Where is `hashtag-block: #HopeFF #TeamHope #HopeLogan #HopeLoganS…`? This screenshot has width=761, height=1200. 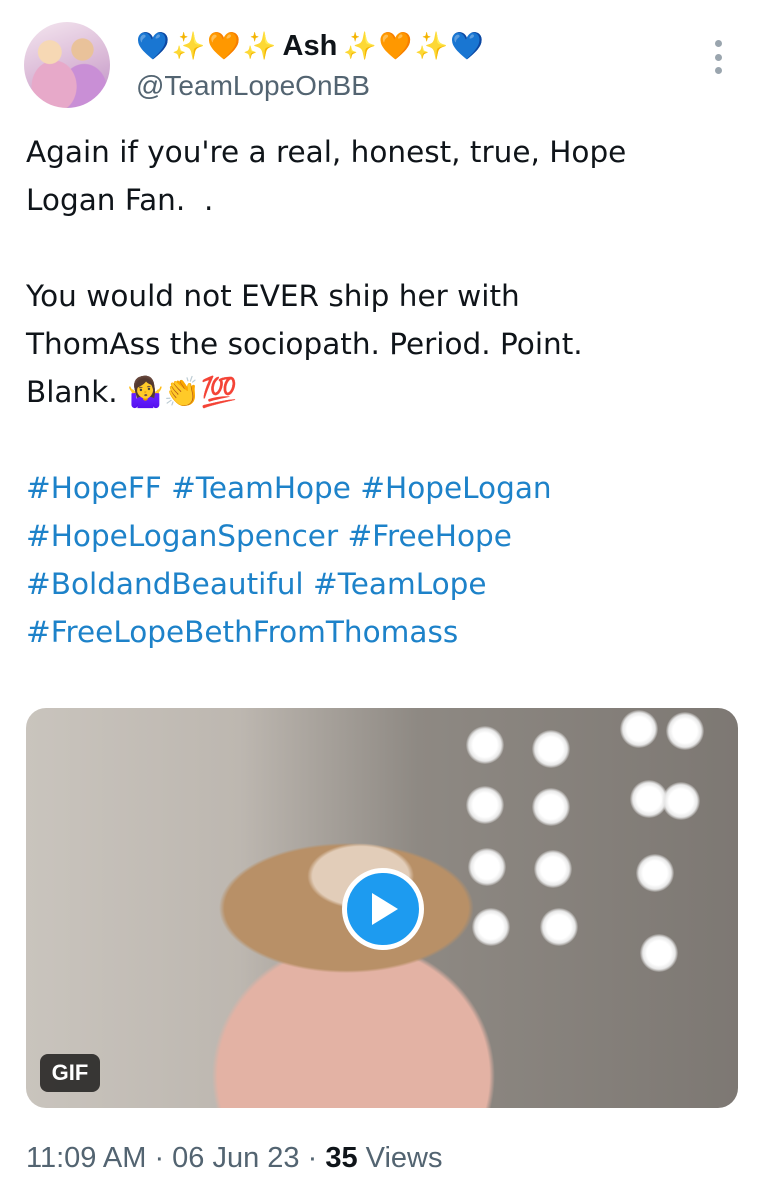
hashtag-block: #HopeFF #TeamHope #HopeLogan #HopeLoganS… is located at coordinates (381, 560).